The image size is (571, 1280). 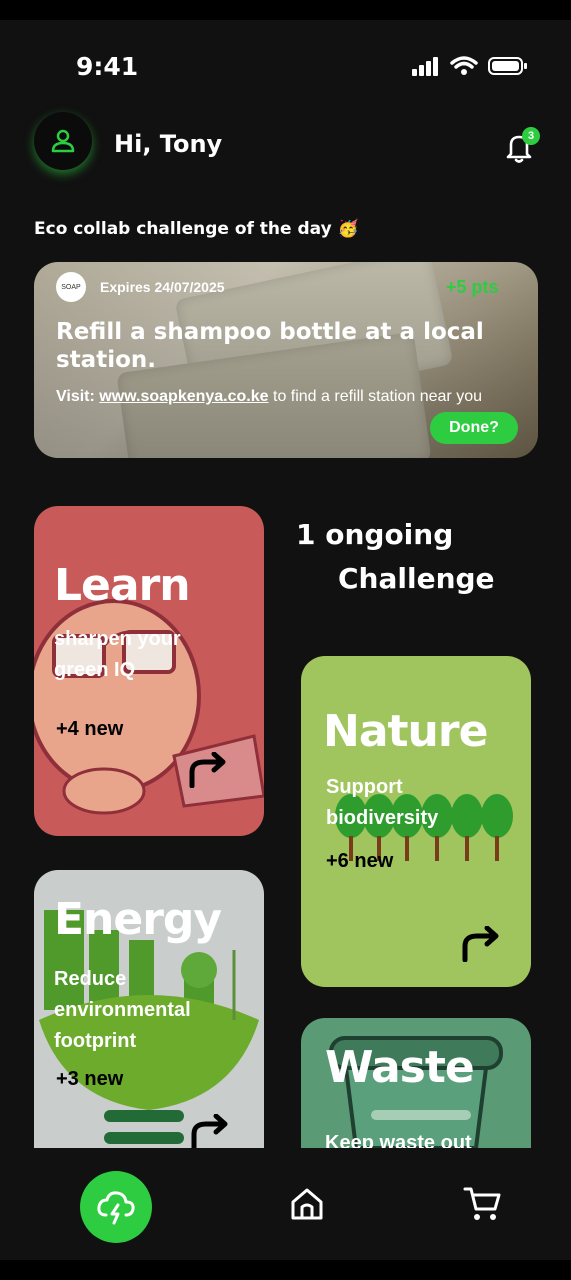 I want to click on category-title: Waste, so click(x=400, y=1067).